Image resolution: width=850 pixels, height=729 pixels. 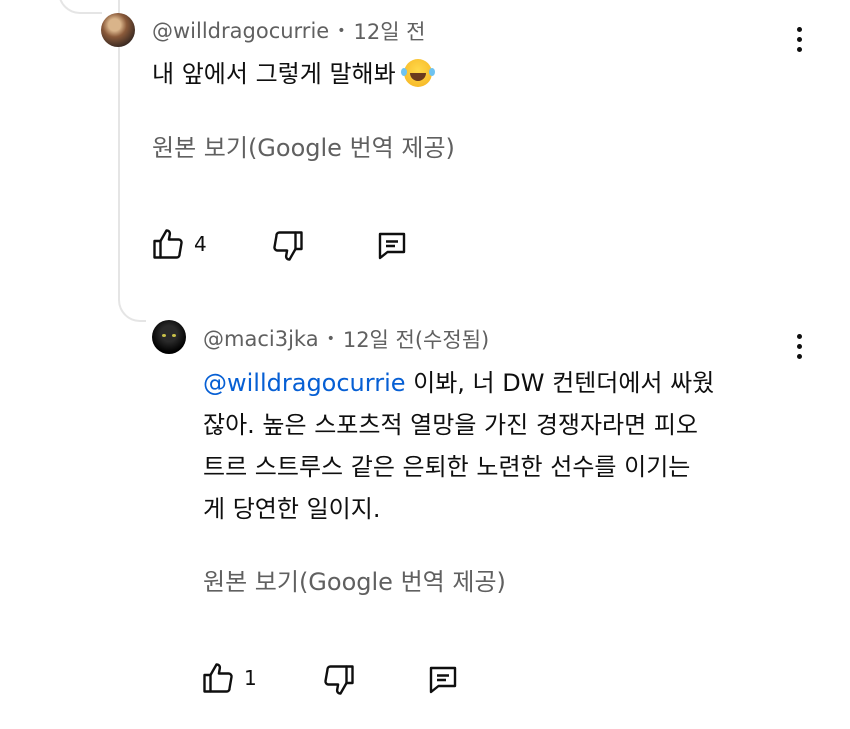 I want to click on author-handle: @willdragocurrie, so click(x=240, y=31).